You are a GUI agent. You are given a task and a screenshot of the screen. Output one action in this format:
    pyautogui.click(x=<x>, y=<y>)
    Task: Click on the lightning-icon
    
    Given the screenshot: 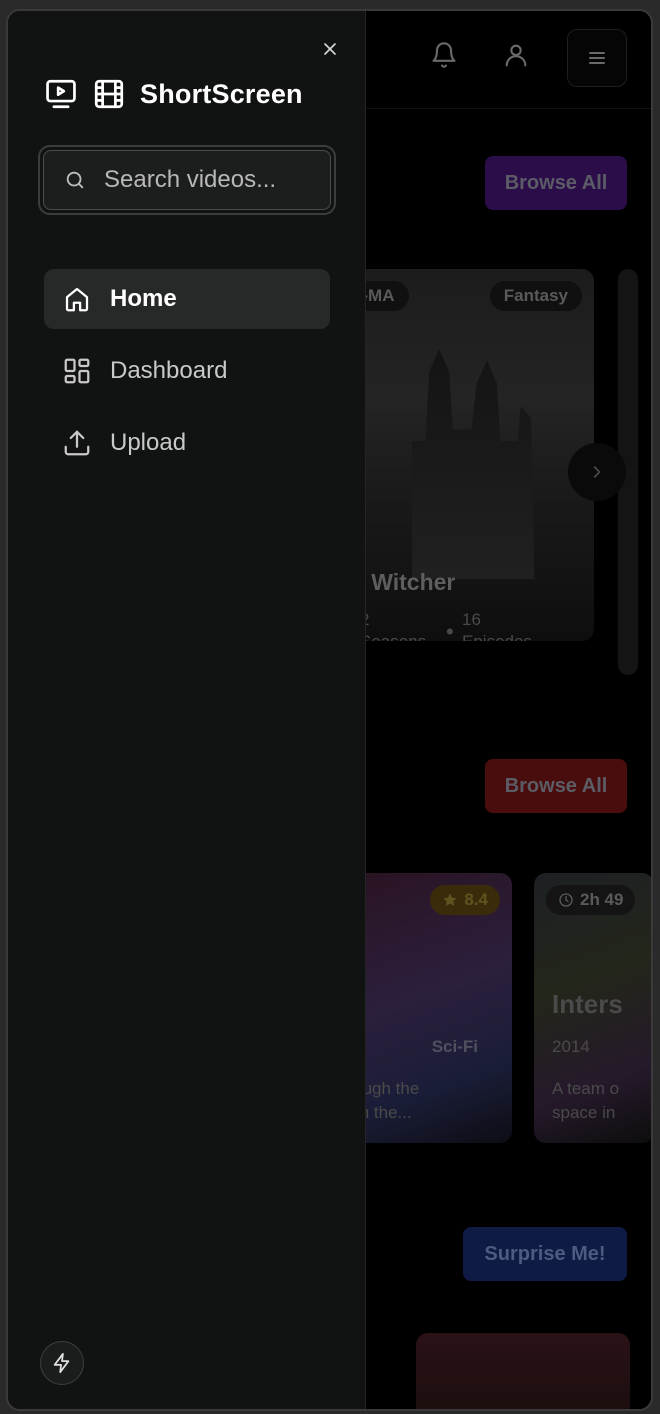 What is the action you would take?
    pyautogui.click(x=61, y=1363)
    